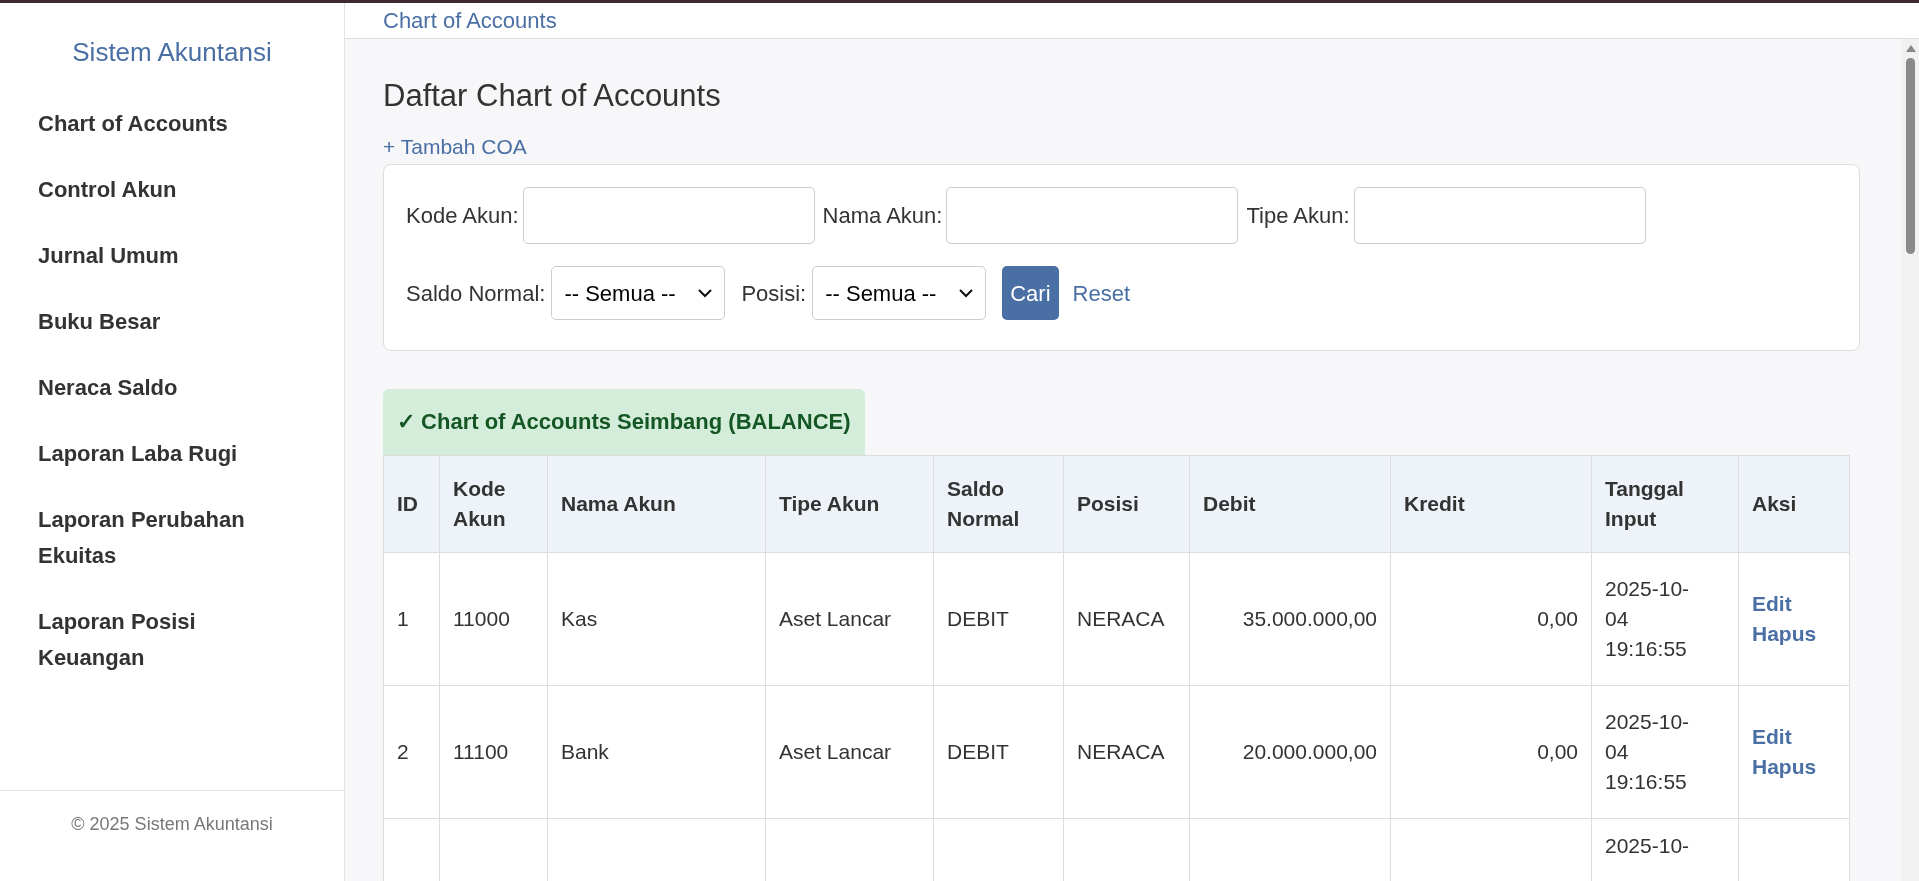 The width and height of the screenshot is (1919, 881). I want to click on filter-label: Kode Akun:, so click(462, 216).